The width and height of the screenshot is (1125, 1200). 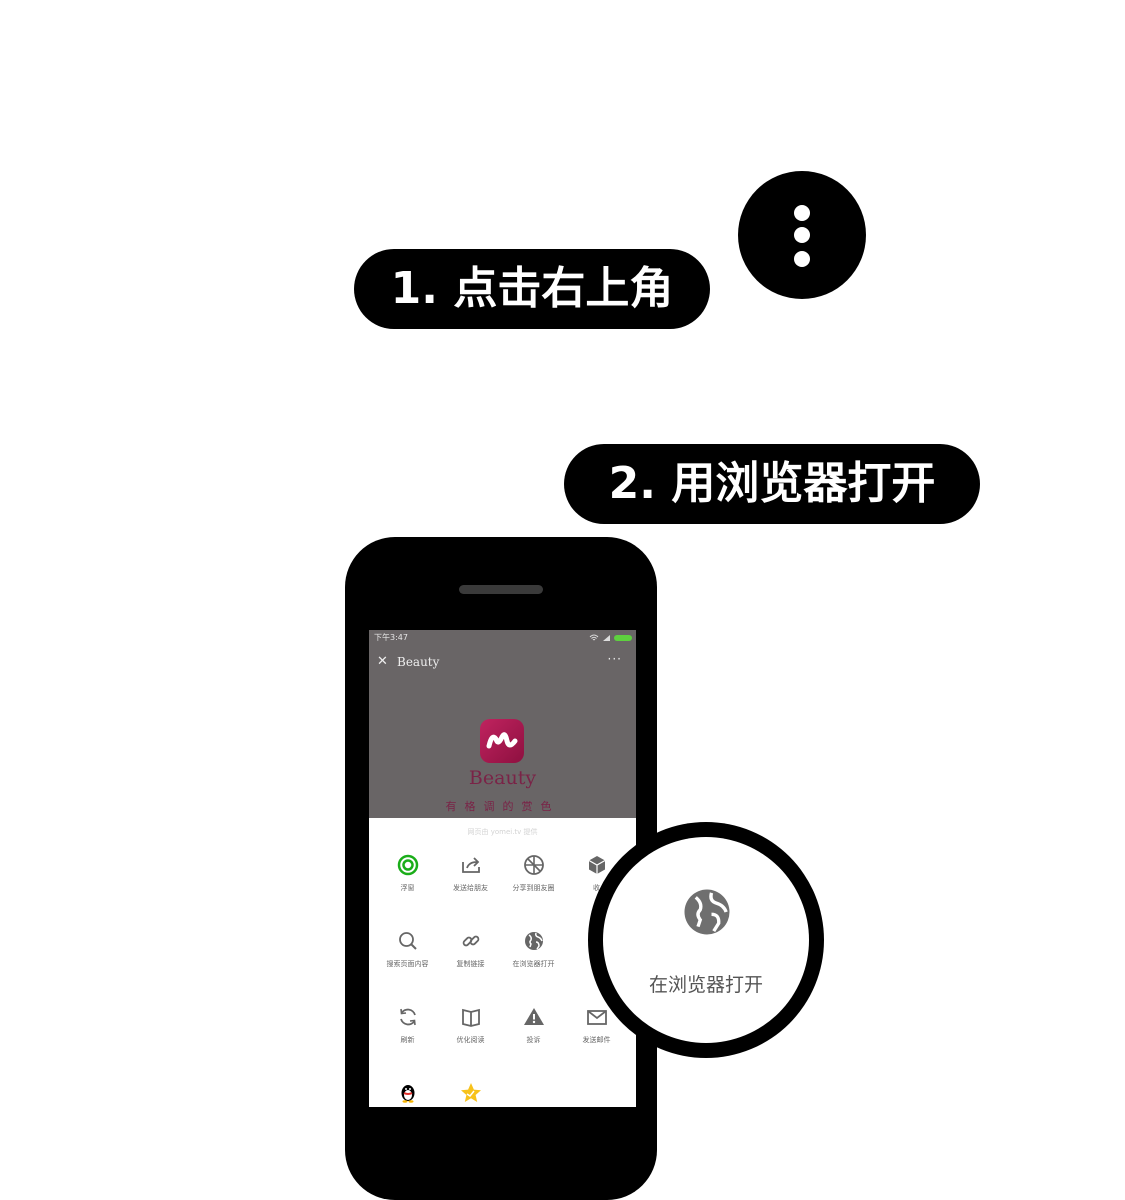 What do you see at coordinates (501, 589) in the screenshot?
I see `phone-speaker` at bounding box center [501, 589].